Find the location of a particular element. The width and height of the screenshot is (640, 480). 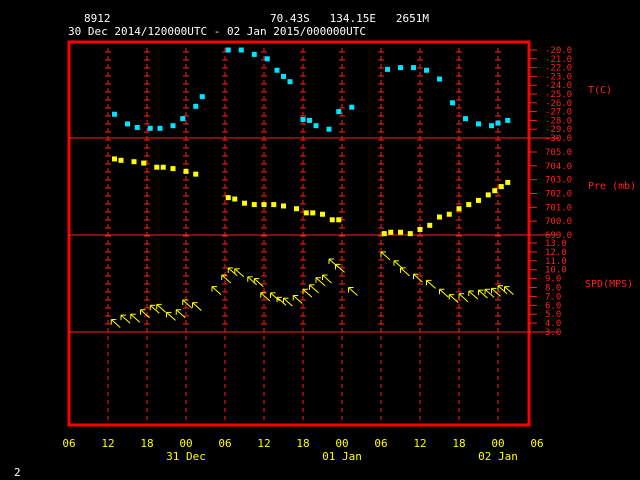

pressure-series is located at coordinates (311, 196).